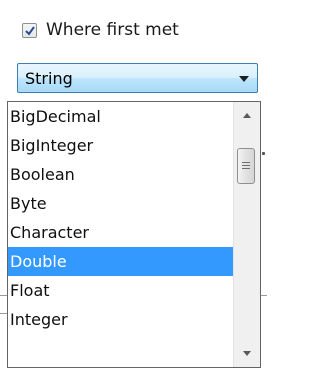 The width and height of the screenshot is (320, 372). Describe the element at coordinates (121, 261) in the screenshot. I see `option-double: Double` at that location.